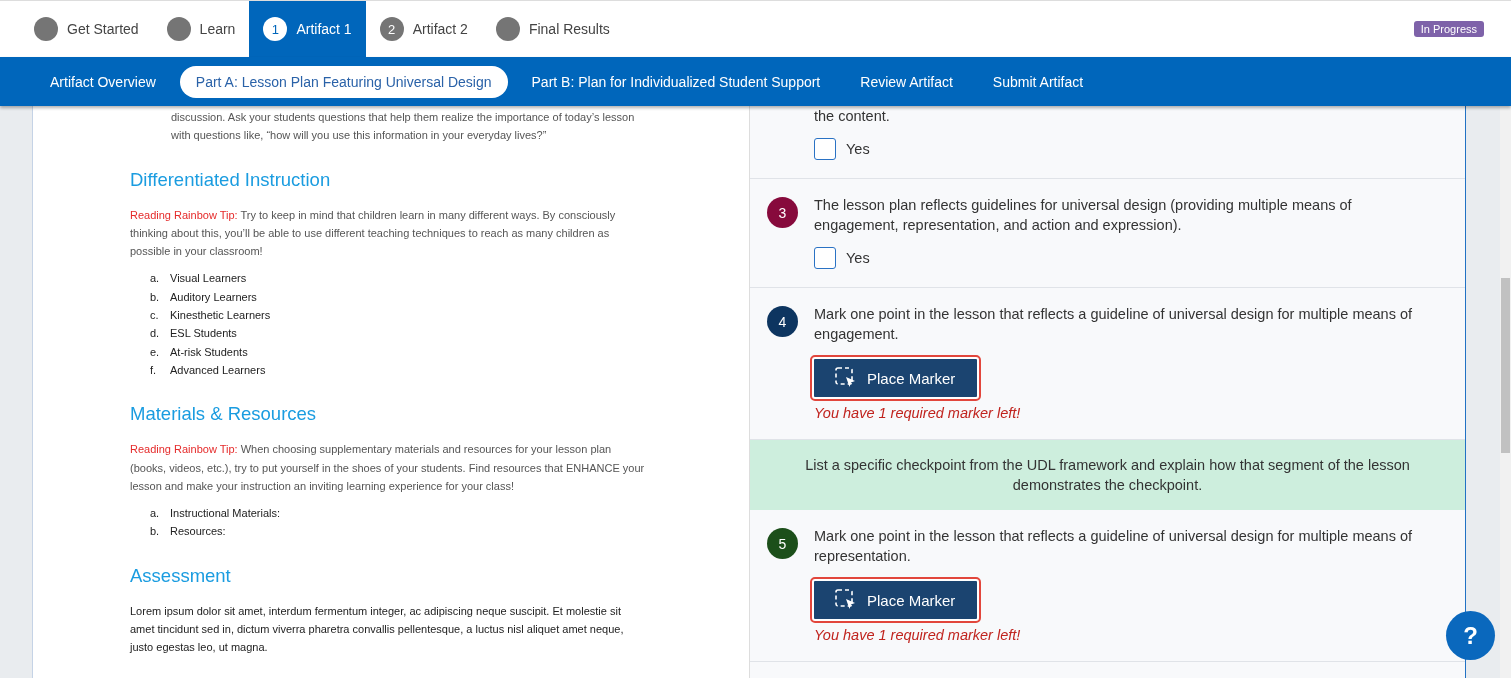 This screenshot has height=678, width=1511. I want to click on list-marker: d., so click(155, 334).